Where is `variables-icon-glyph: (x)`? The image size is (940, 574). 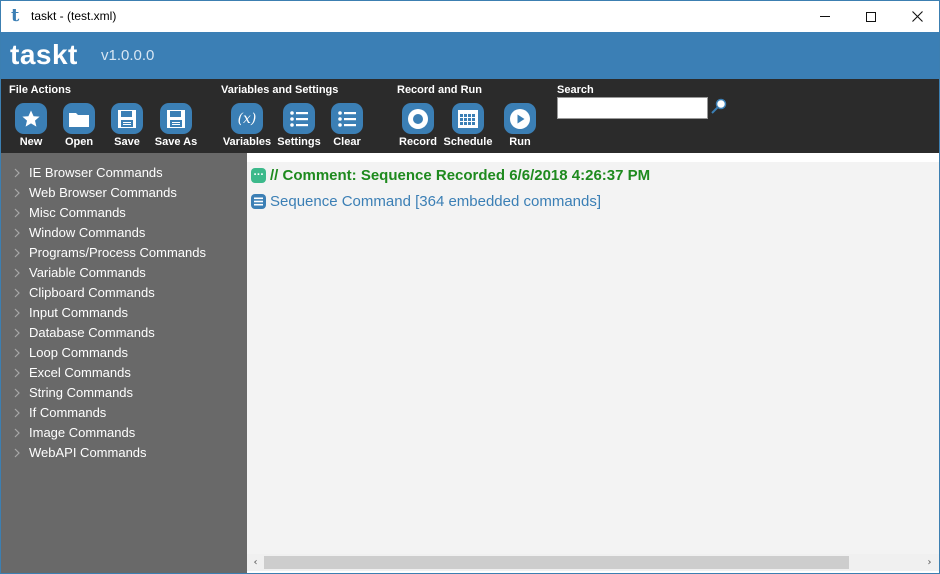 variables-icon-glyph: (x) is located at coordinates (247, 118).